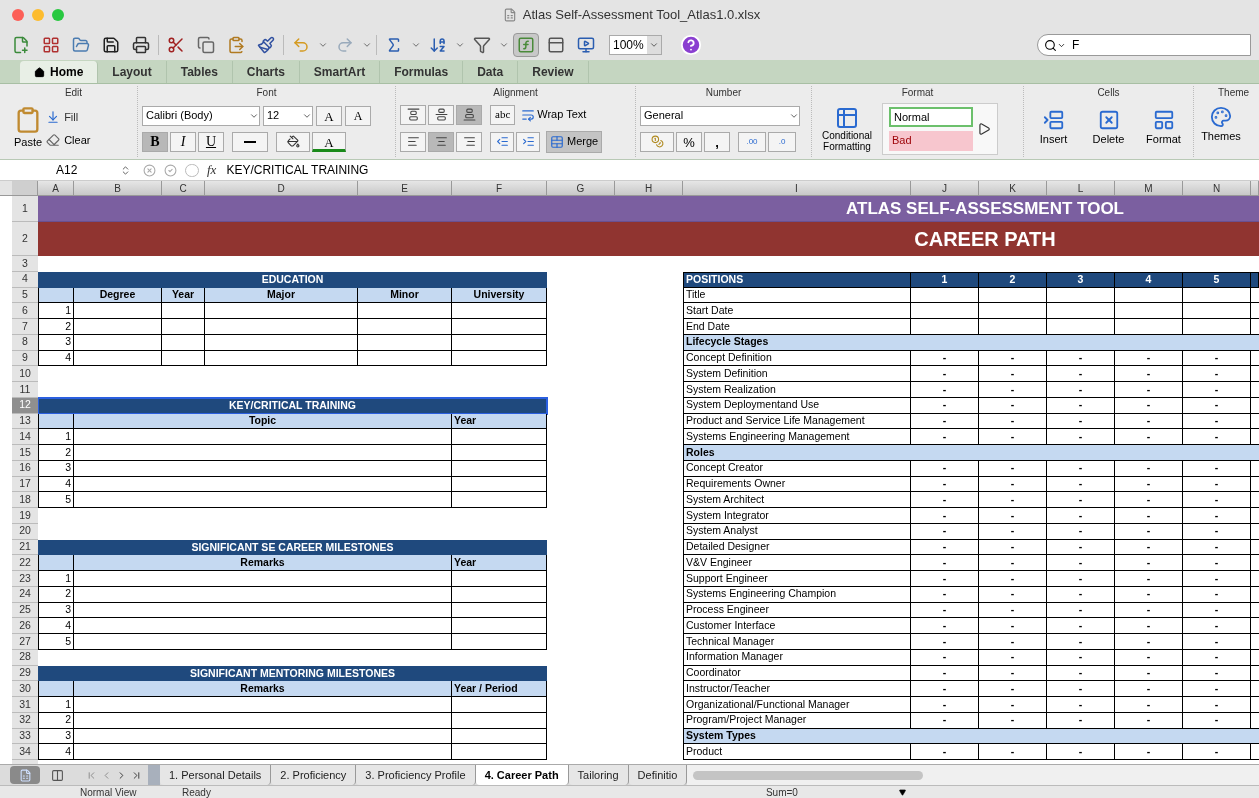  I want to click on cut-icon, so click(176, 45).